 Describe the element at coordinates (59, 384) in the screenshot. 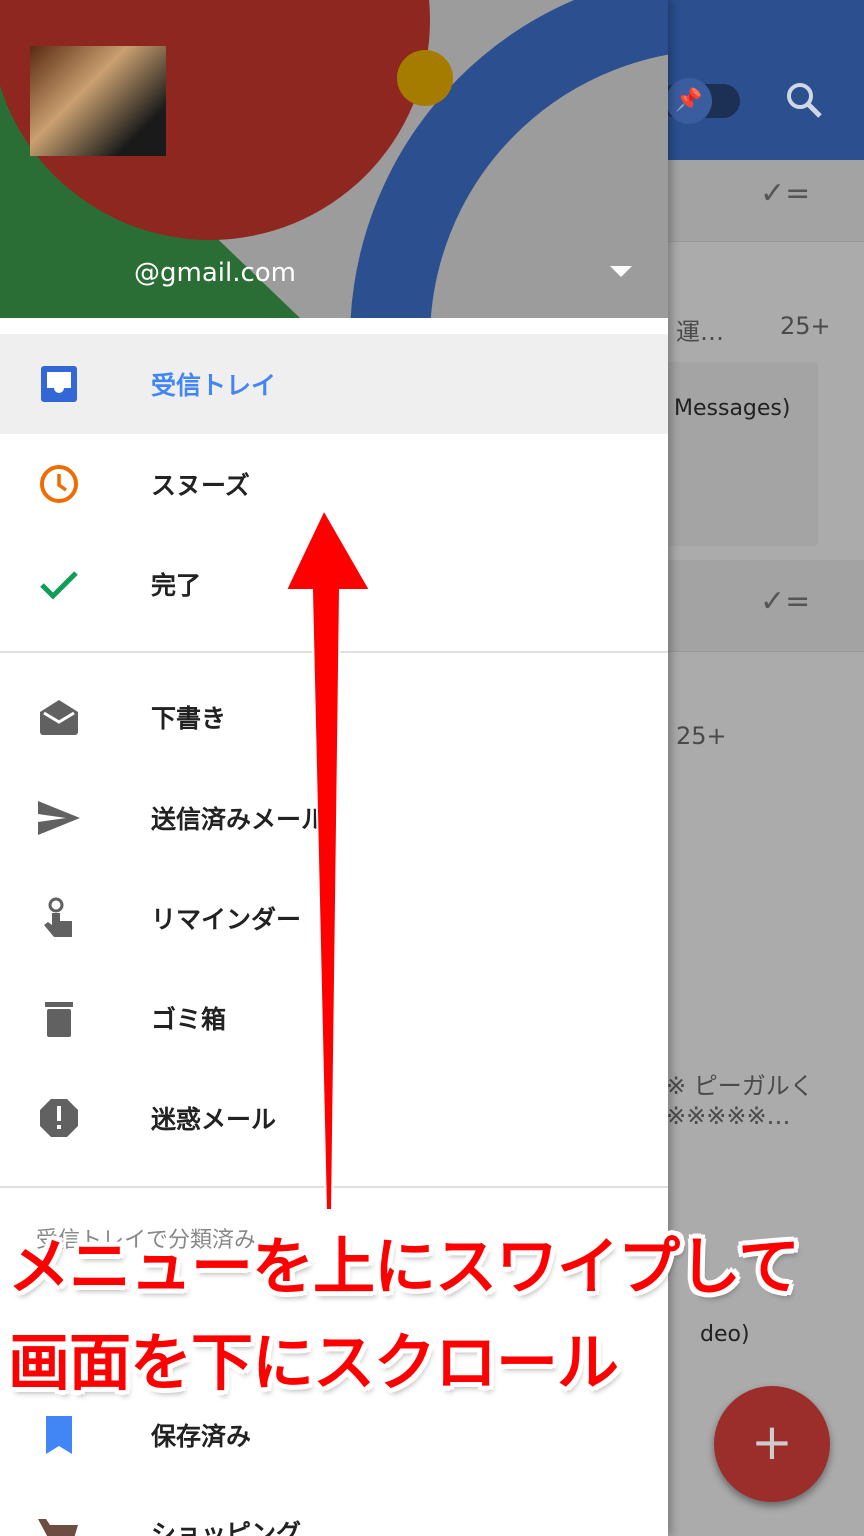

I see `inbox-icon` at that location.